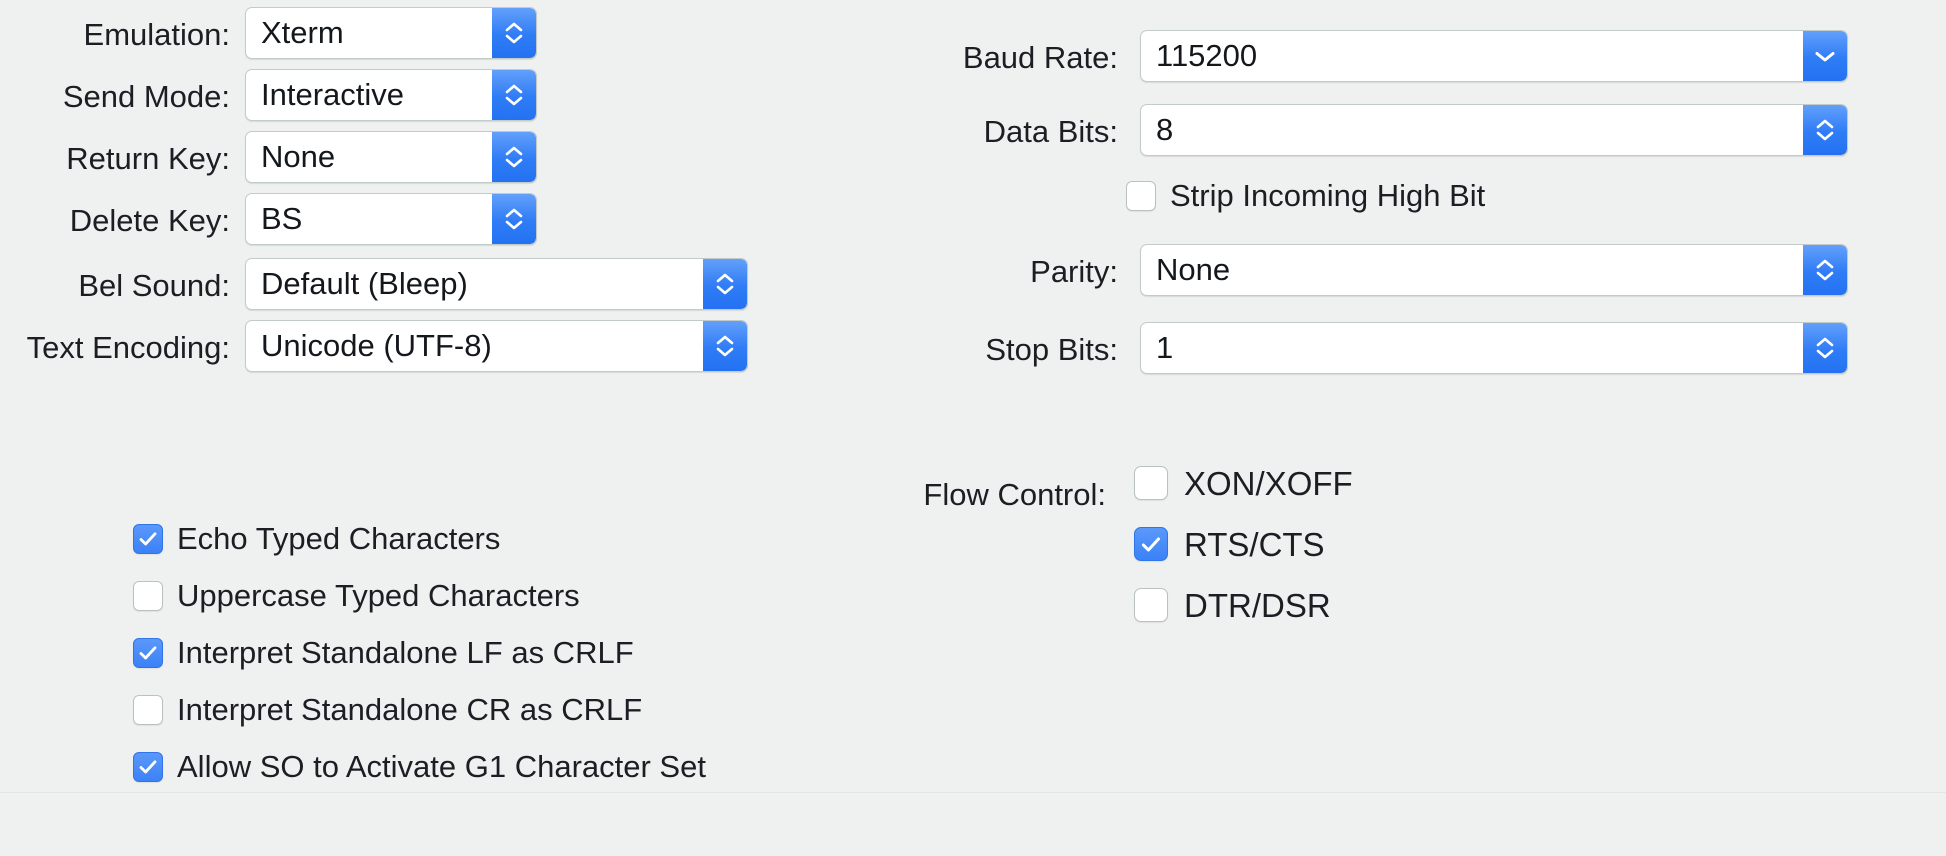  What do you see at coordinates (387, 709) in the screenshot?
I see `interpret-cr-as-crlf-checkbox-row: Interpret Standalone CR as CRLF` at bounding box center [387, 709].